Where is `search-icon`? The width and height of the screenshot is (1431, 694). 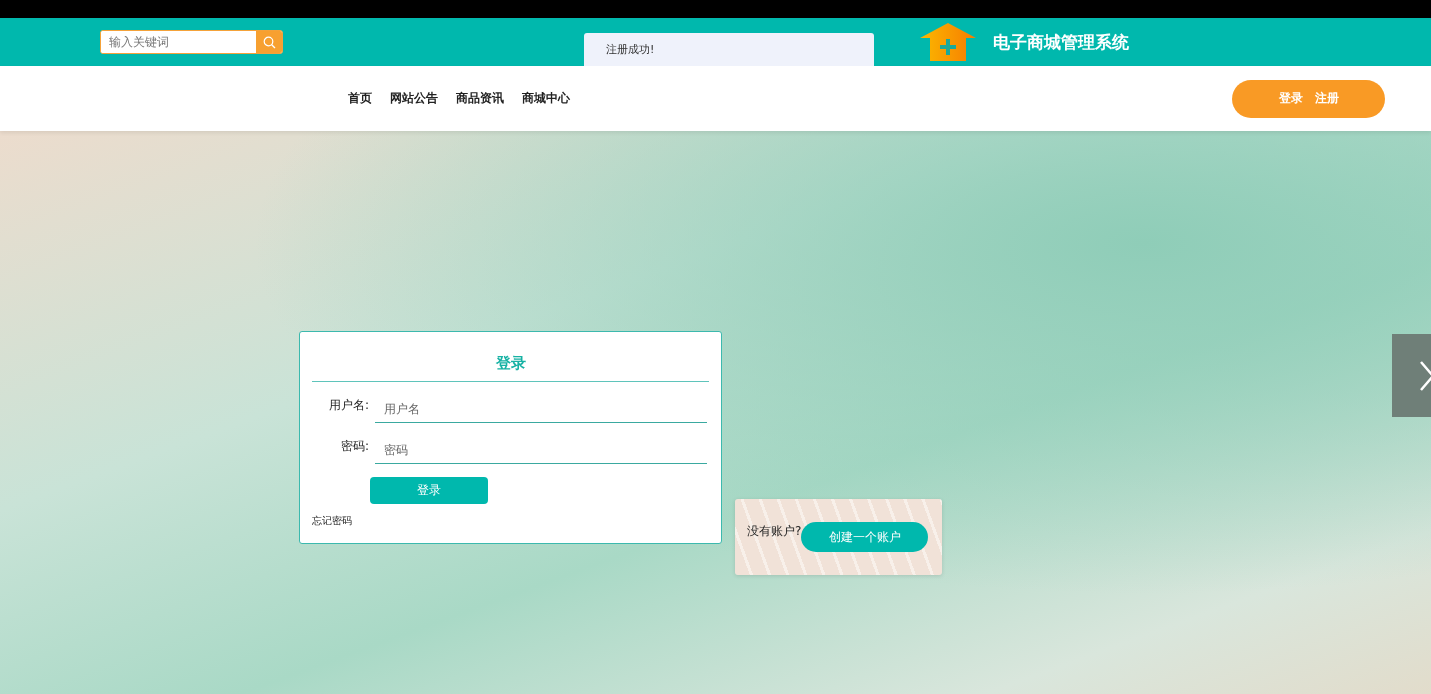
search-icon is located at coordinates (269, 42).